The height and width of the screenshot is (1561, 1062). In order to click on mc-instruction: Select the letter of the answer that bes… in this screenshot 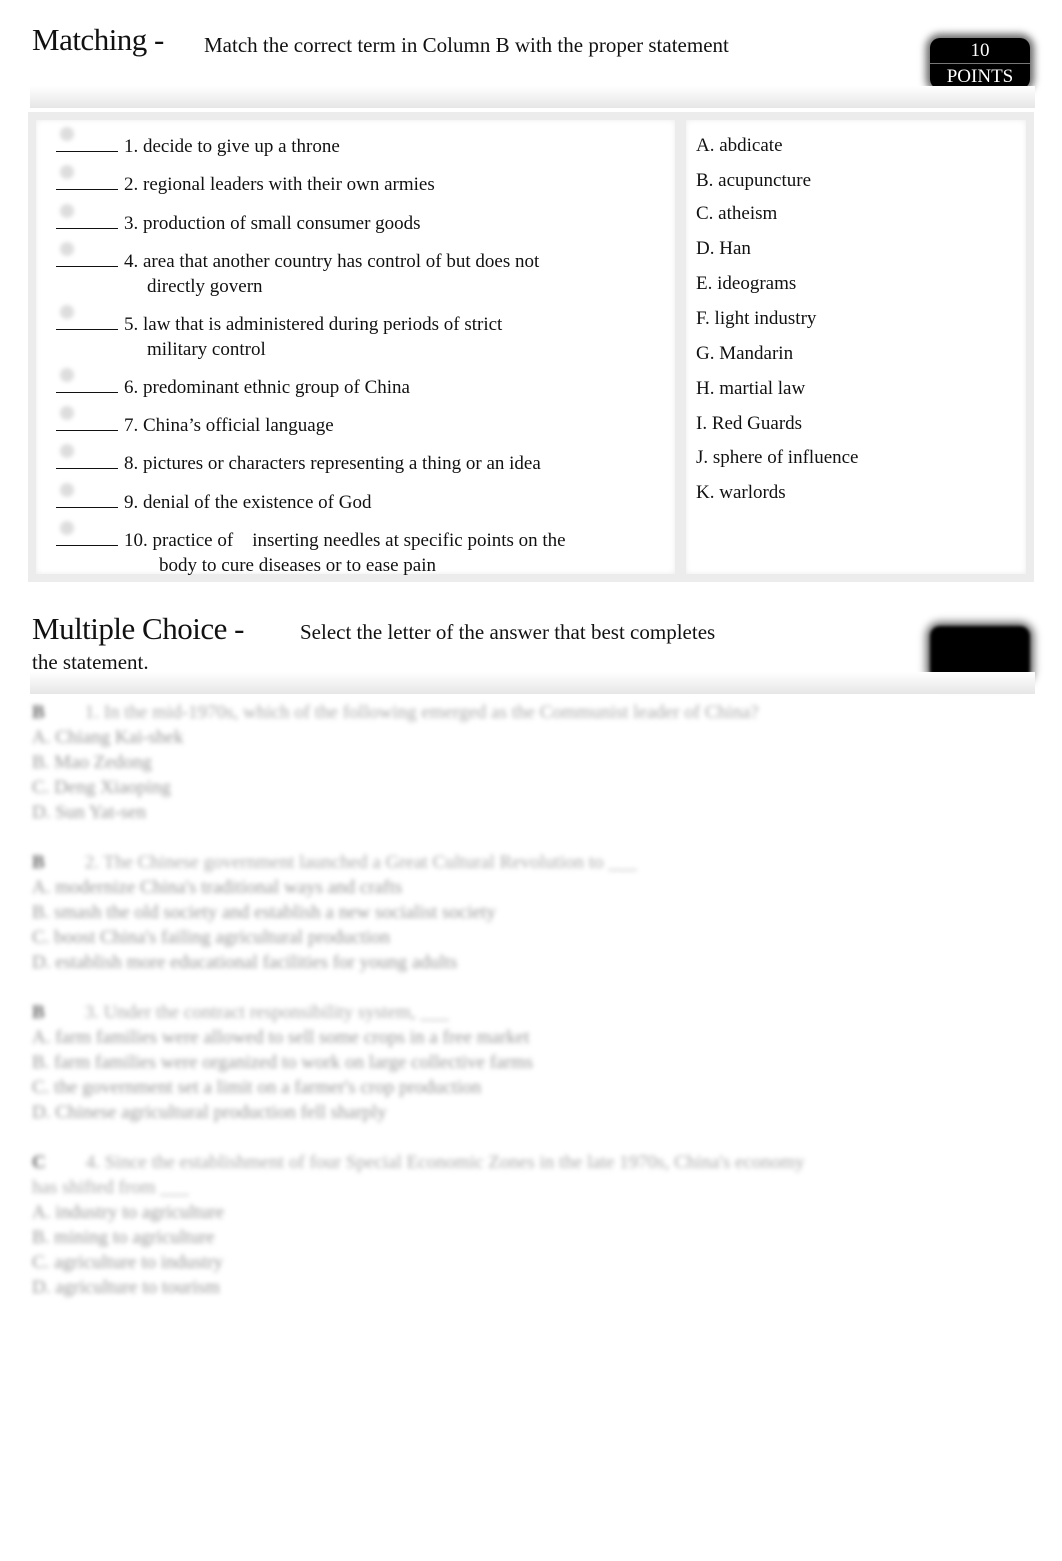, I will do `click(508, 632)`.